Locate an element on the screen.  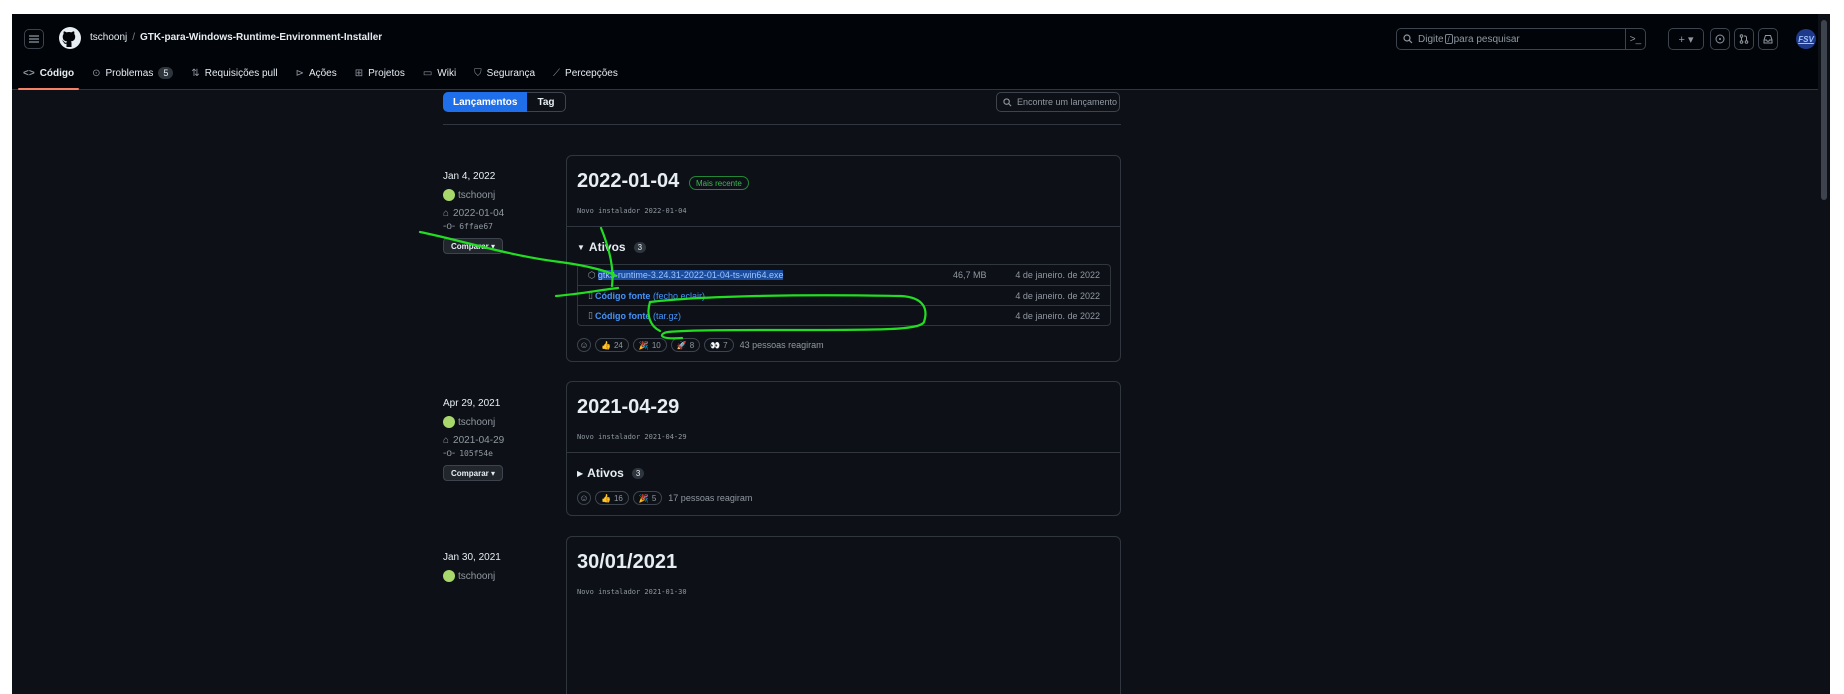
pull-requests-icon is located at coordinates (1744, 39).